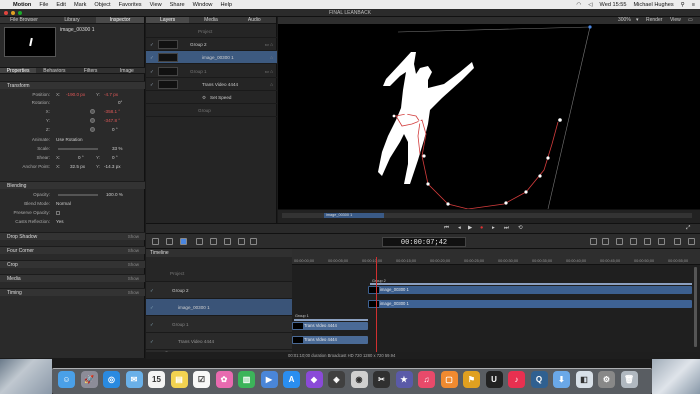 The height and width of the screenshot is (394, 700). Describe the element at coordinates (92, 120) in the screenshot. I see `rotation-y-dial` at that location.